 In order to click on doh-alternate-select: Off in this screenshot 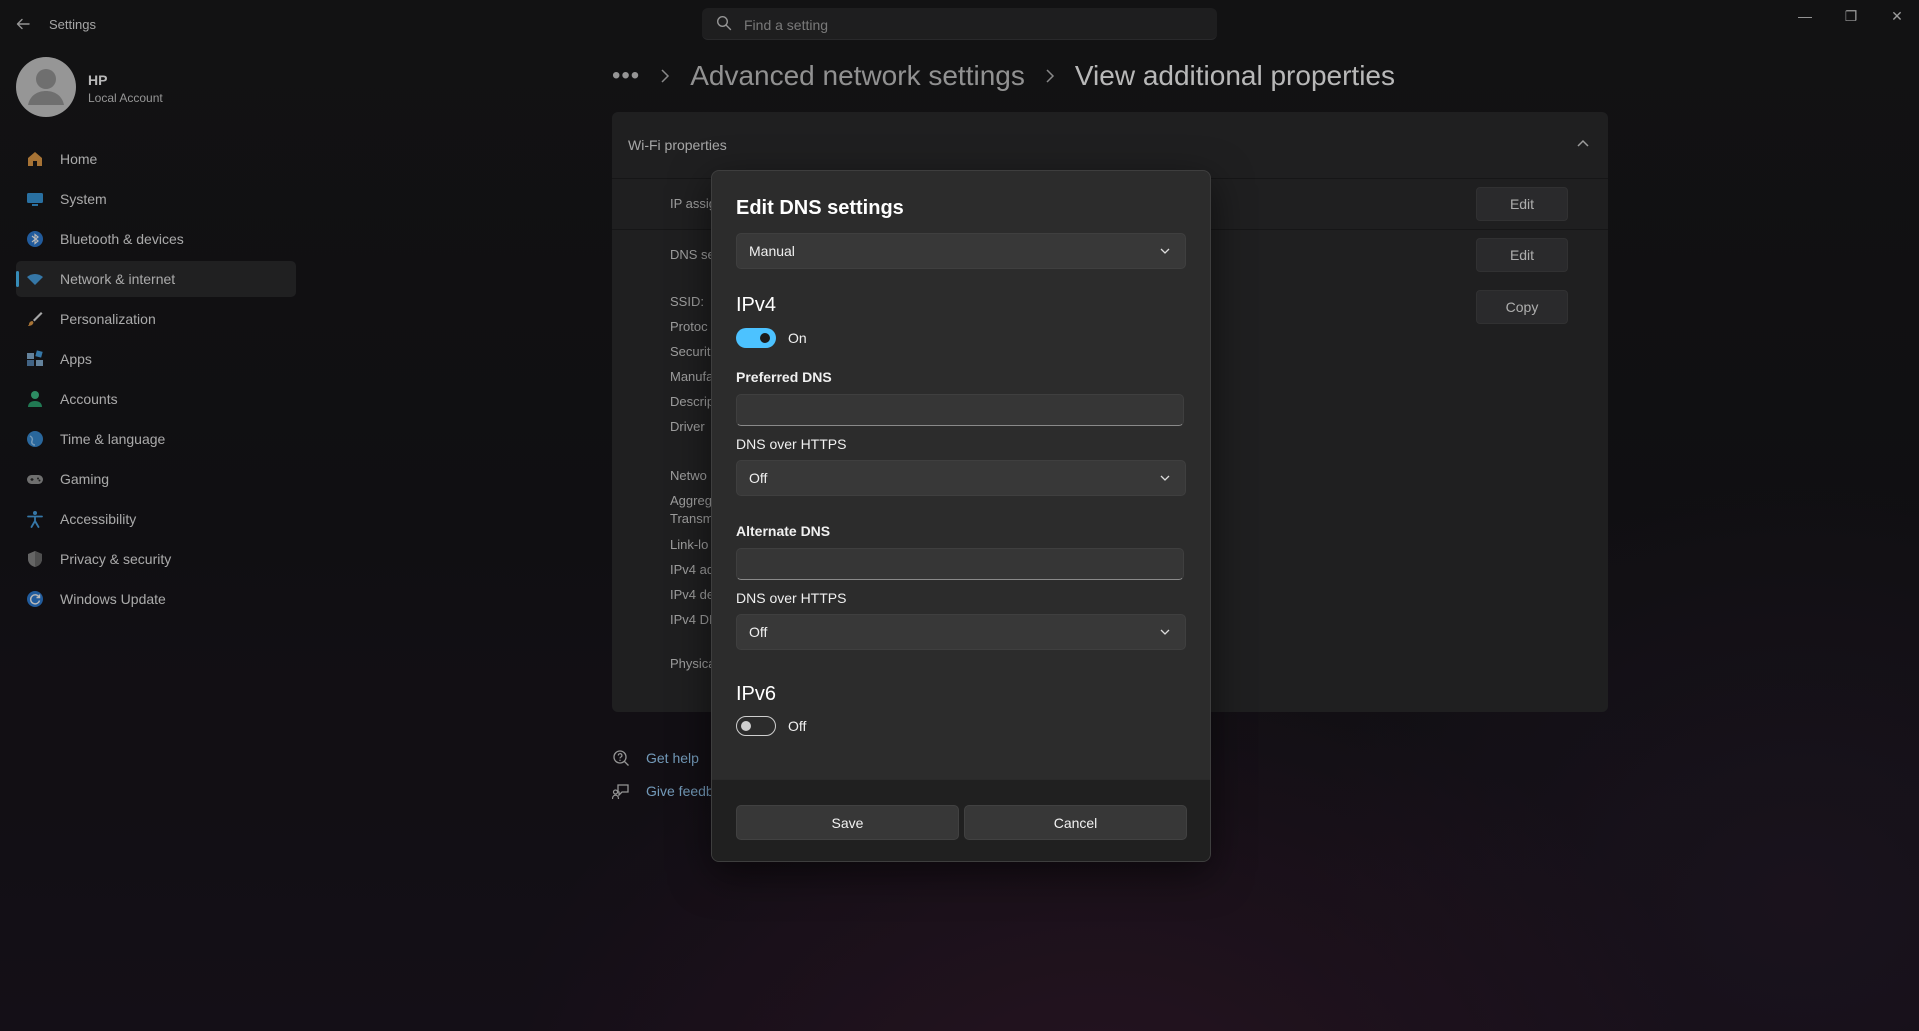, I will do `click(961, 632)`.